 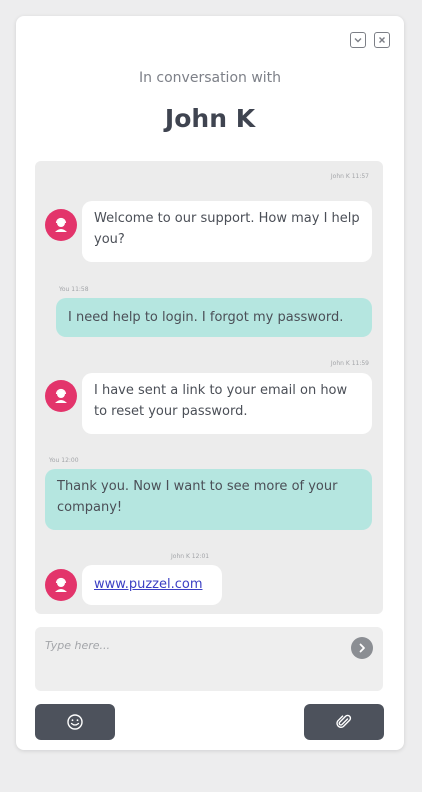 I want to click on minimize-button, so click(x=358, y=40).